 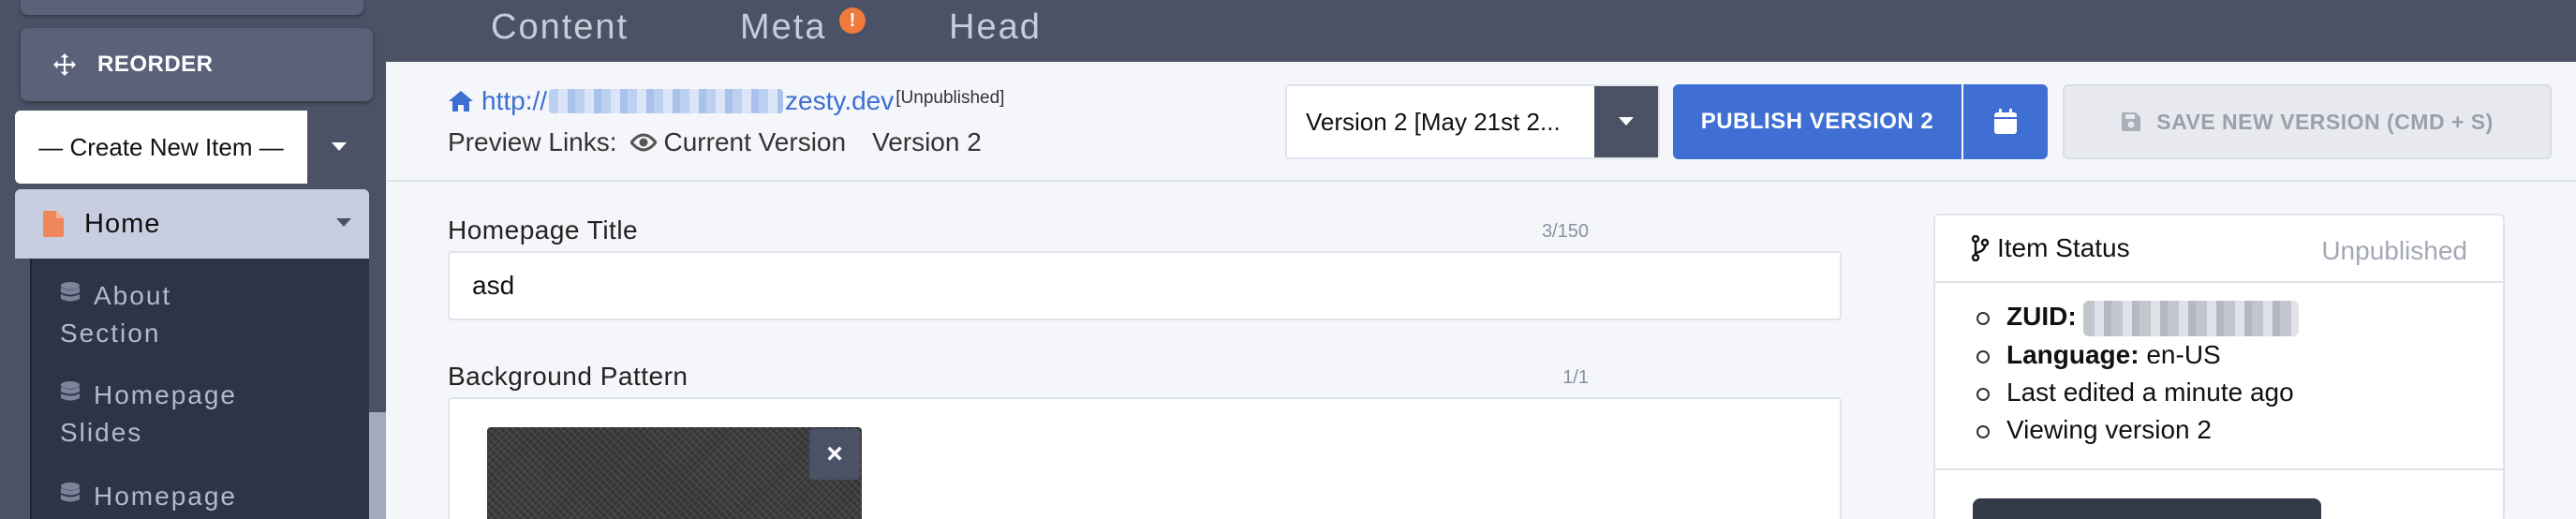 What do you see at coordinates (133, 295) in the screenshot?
I see `nav-item-label: About` at bounding box center [133, 295].